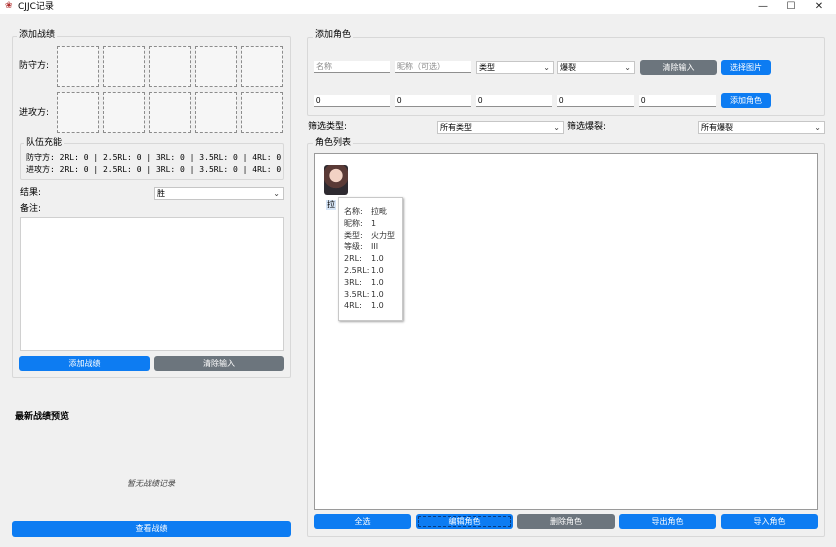 This screenshot has height=547, width=836. I want to click on choose-image-button: 选择图片, so click(746, 67).